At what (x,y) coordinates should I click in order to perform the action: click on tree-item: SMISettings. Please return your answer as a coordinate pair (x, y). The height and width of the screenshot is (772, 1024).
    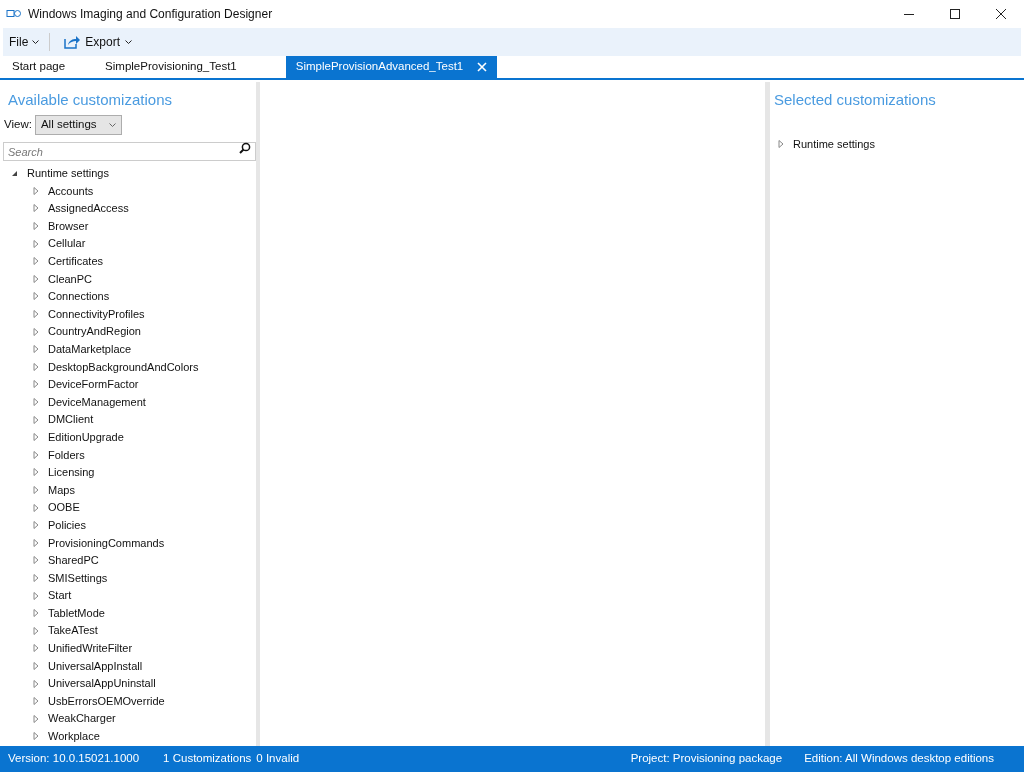
    Looking at the image, I should click on (78, 578).